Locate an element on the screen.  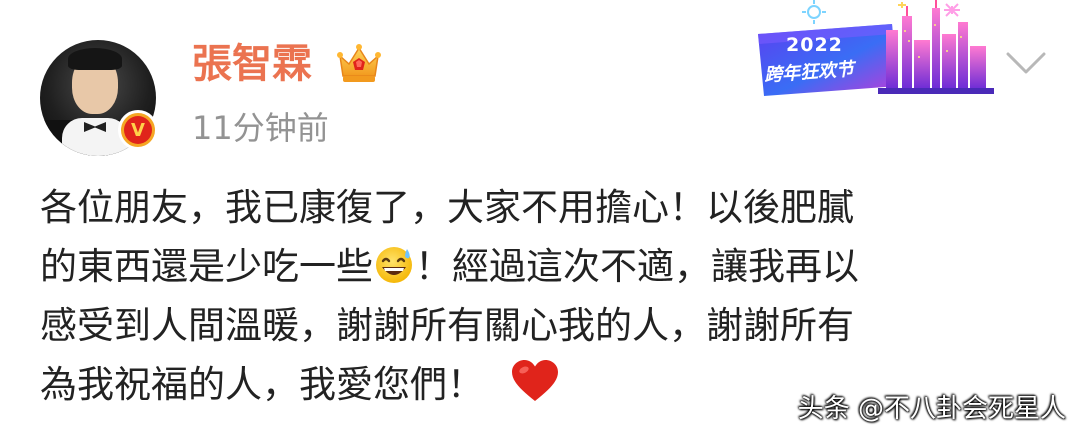
post-text-segment: ！經過這次不適，讓我再以 is located at coordinates (637, 266).